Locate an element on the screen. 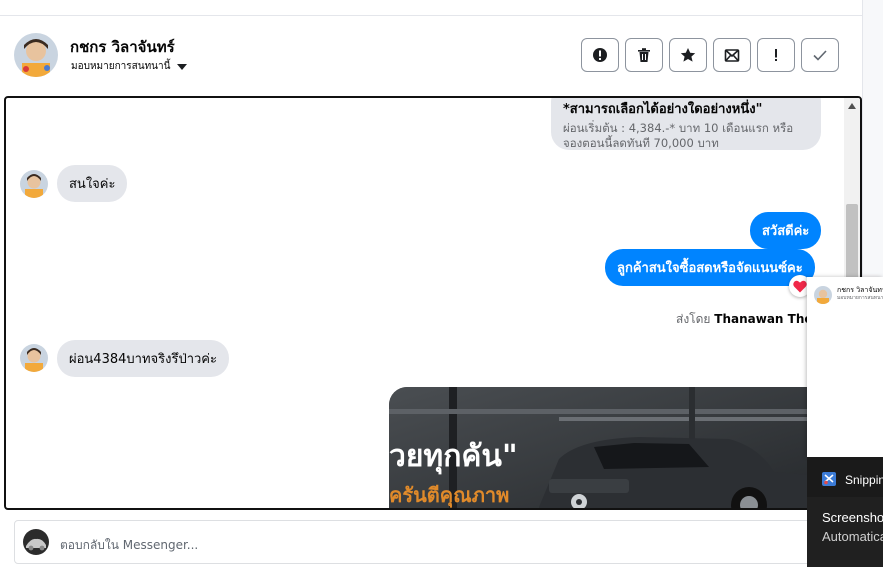 The height and width of the screenshot is (567, 883). star-icon is located at coordinates (688, 55).